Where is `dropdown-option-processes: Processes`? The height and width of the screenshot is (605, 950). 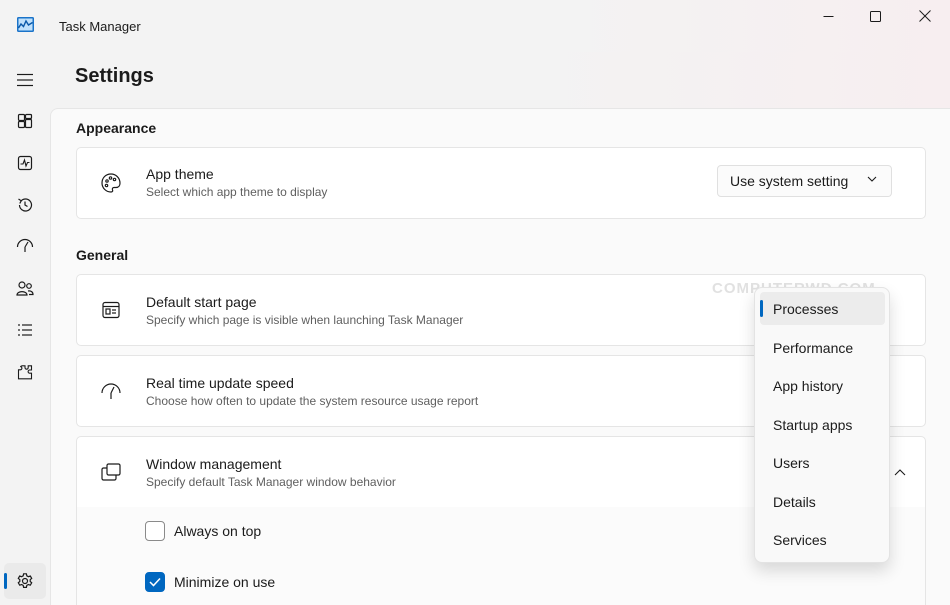
dropdown-option-processes: Processes is located at coordinates (822, 308).